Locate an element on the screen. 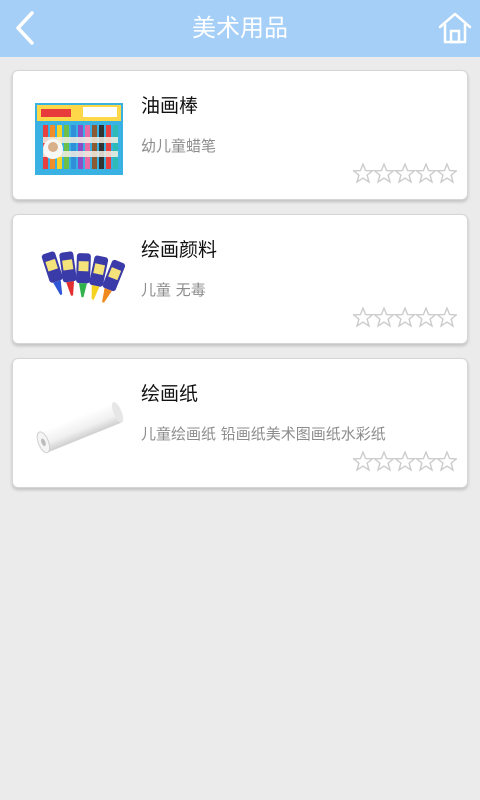  page-title: 美术用品 is located at coordinates (240, 28).